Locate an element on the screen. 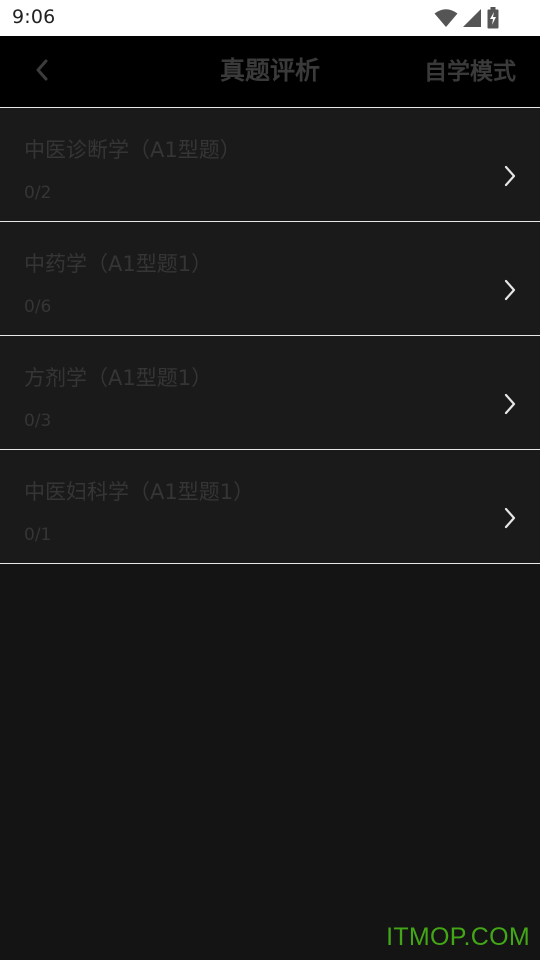 This screenshot has height=960, width=540. item-progress: 0/3 is located at coordinates (38, 421).